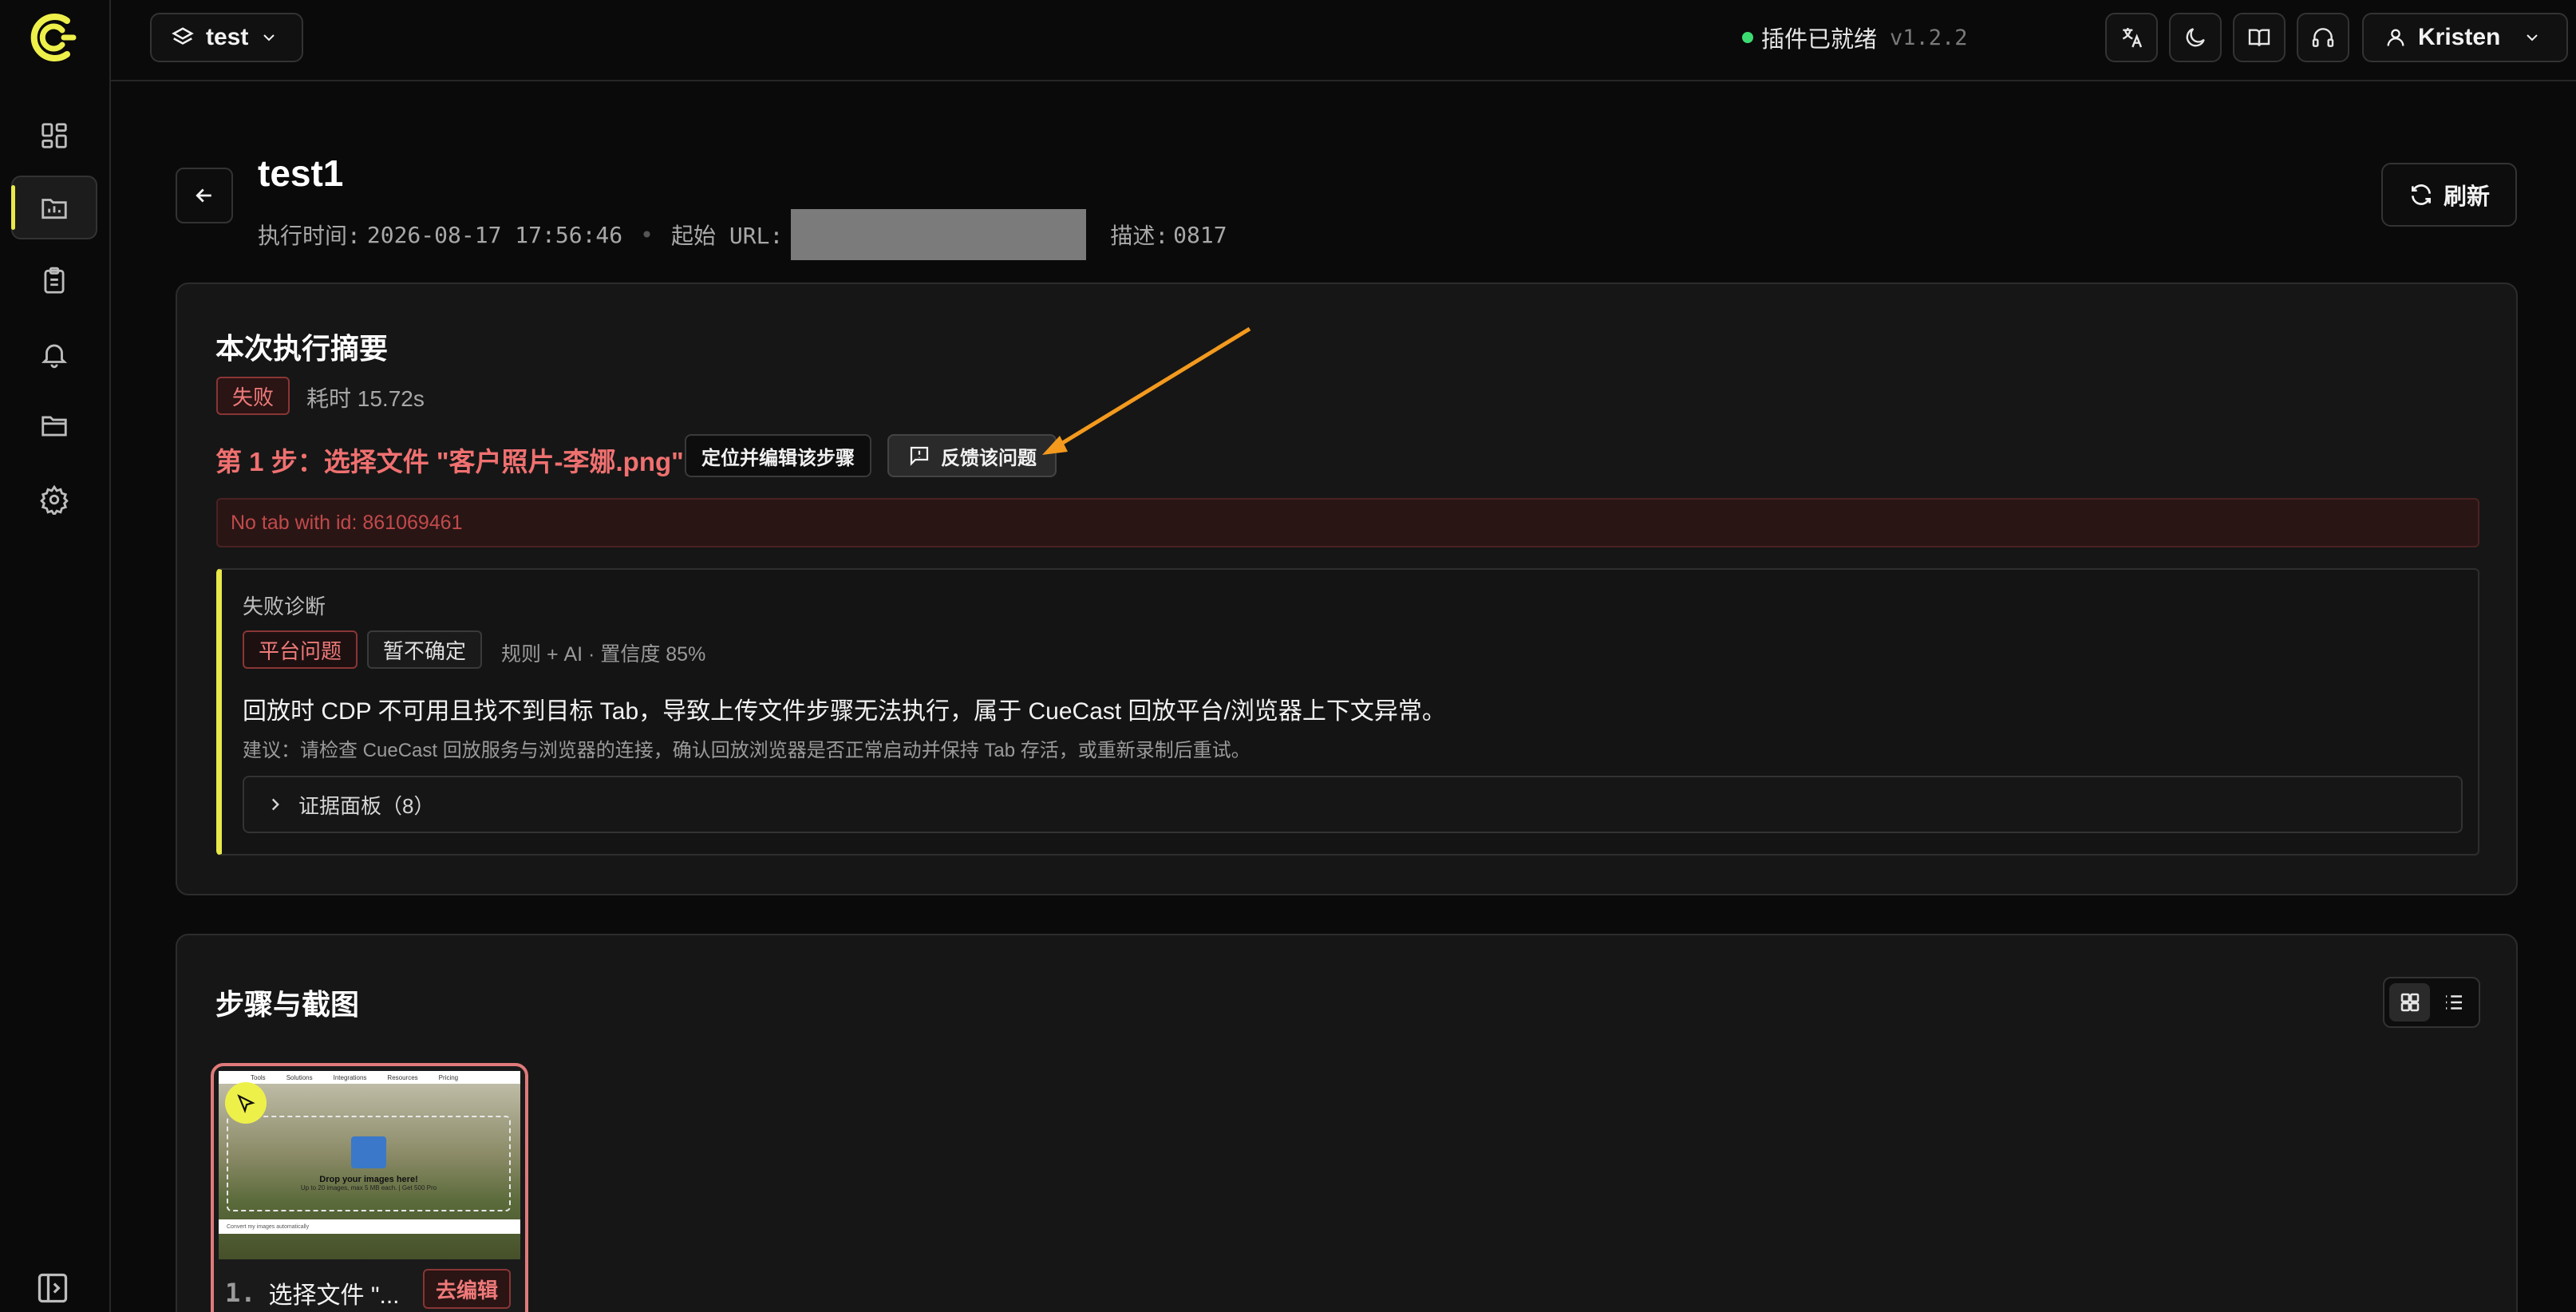 The image size is (2576, 1312). Describe the element at coordinates (425, 649) in the screenshot. I see `uncertain-badge: 暂不确定` at that location.